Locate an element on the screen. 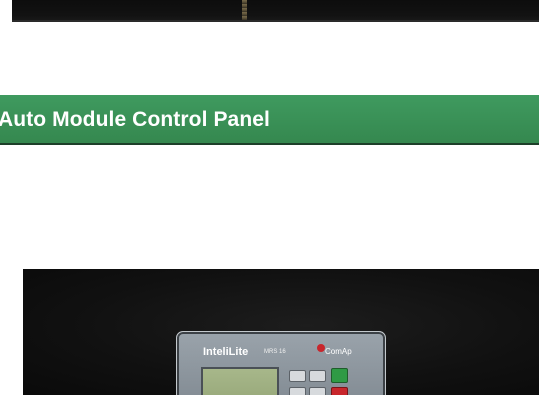 Image resolution: width=539 pixels, height=395 pixels. section-banner: Auto Module Control Panel is located at coordinates (269, 120).